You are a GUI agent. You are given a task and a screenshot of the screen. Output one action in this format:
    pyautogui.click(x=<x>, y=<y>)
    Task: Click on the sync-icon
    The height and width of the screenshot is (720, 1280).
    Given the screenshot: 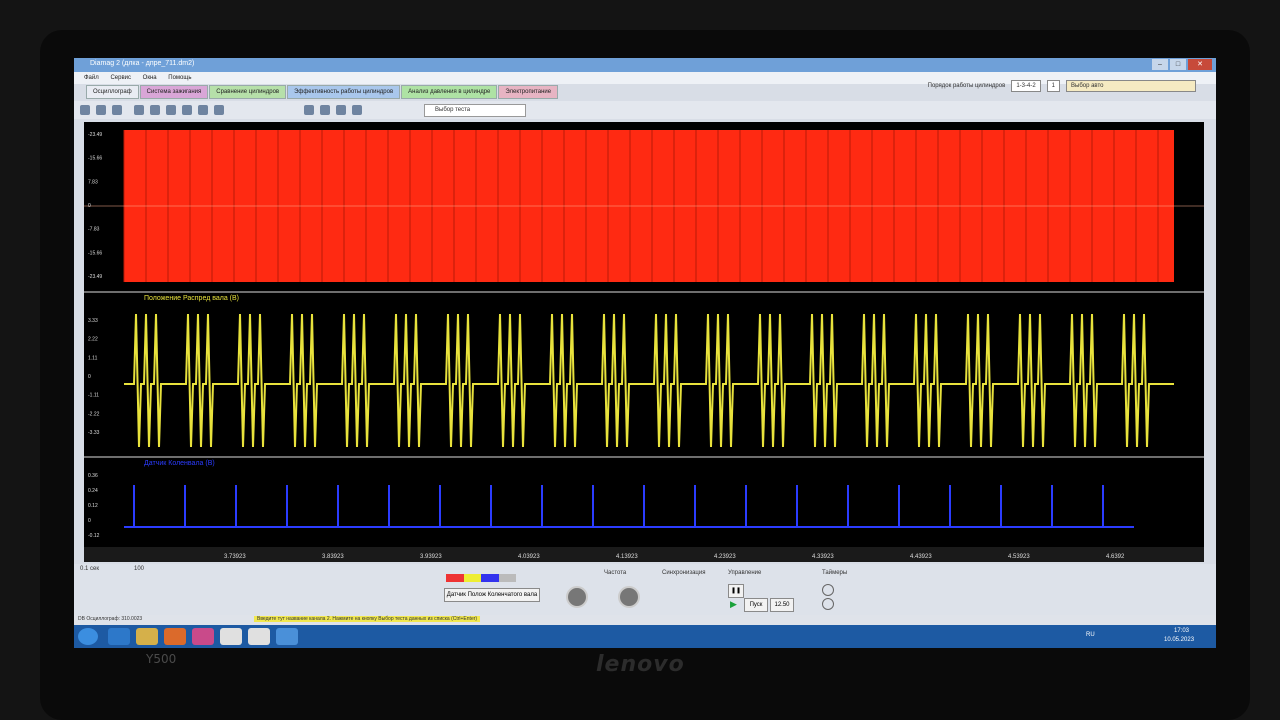 What is the action you would take?
    pyautogui.click(x=357, y=110)
    